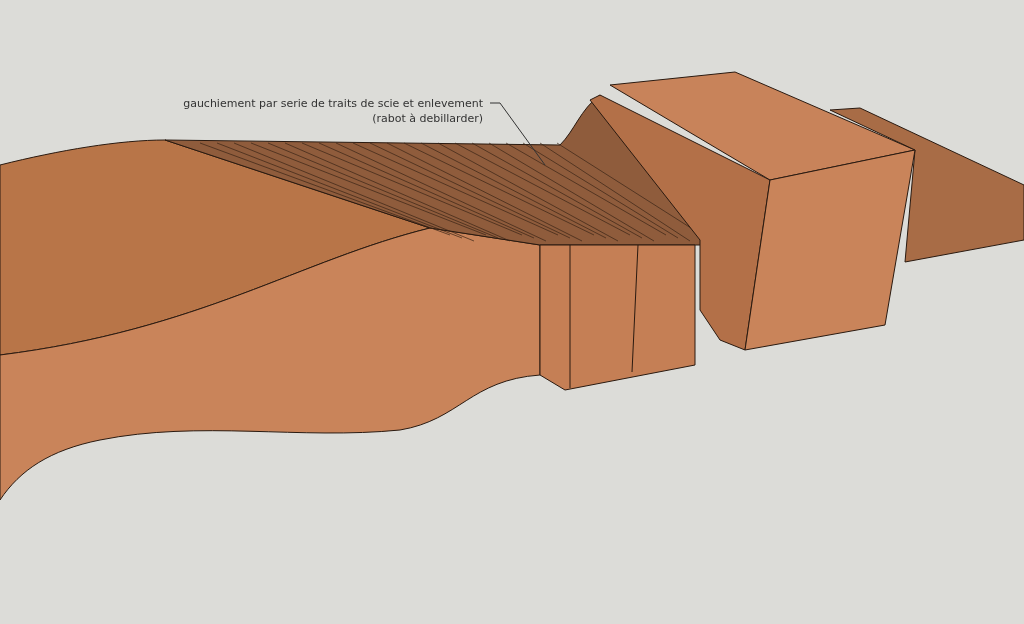  I want to click on leader-line, so click(517, 134).